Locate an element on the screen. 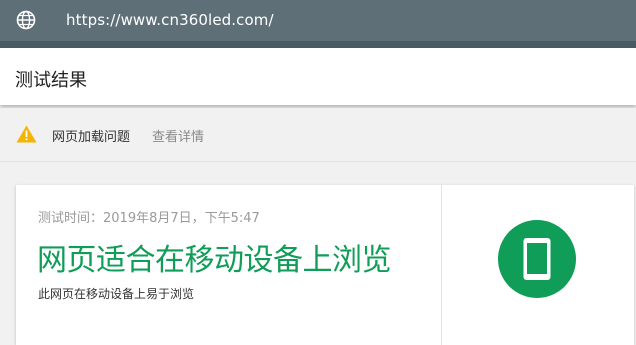 This screenshot has height=345, width=636. globe-icon is located at coordinates (26, 20).